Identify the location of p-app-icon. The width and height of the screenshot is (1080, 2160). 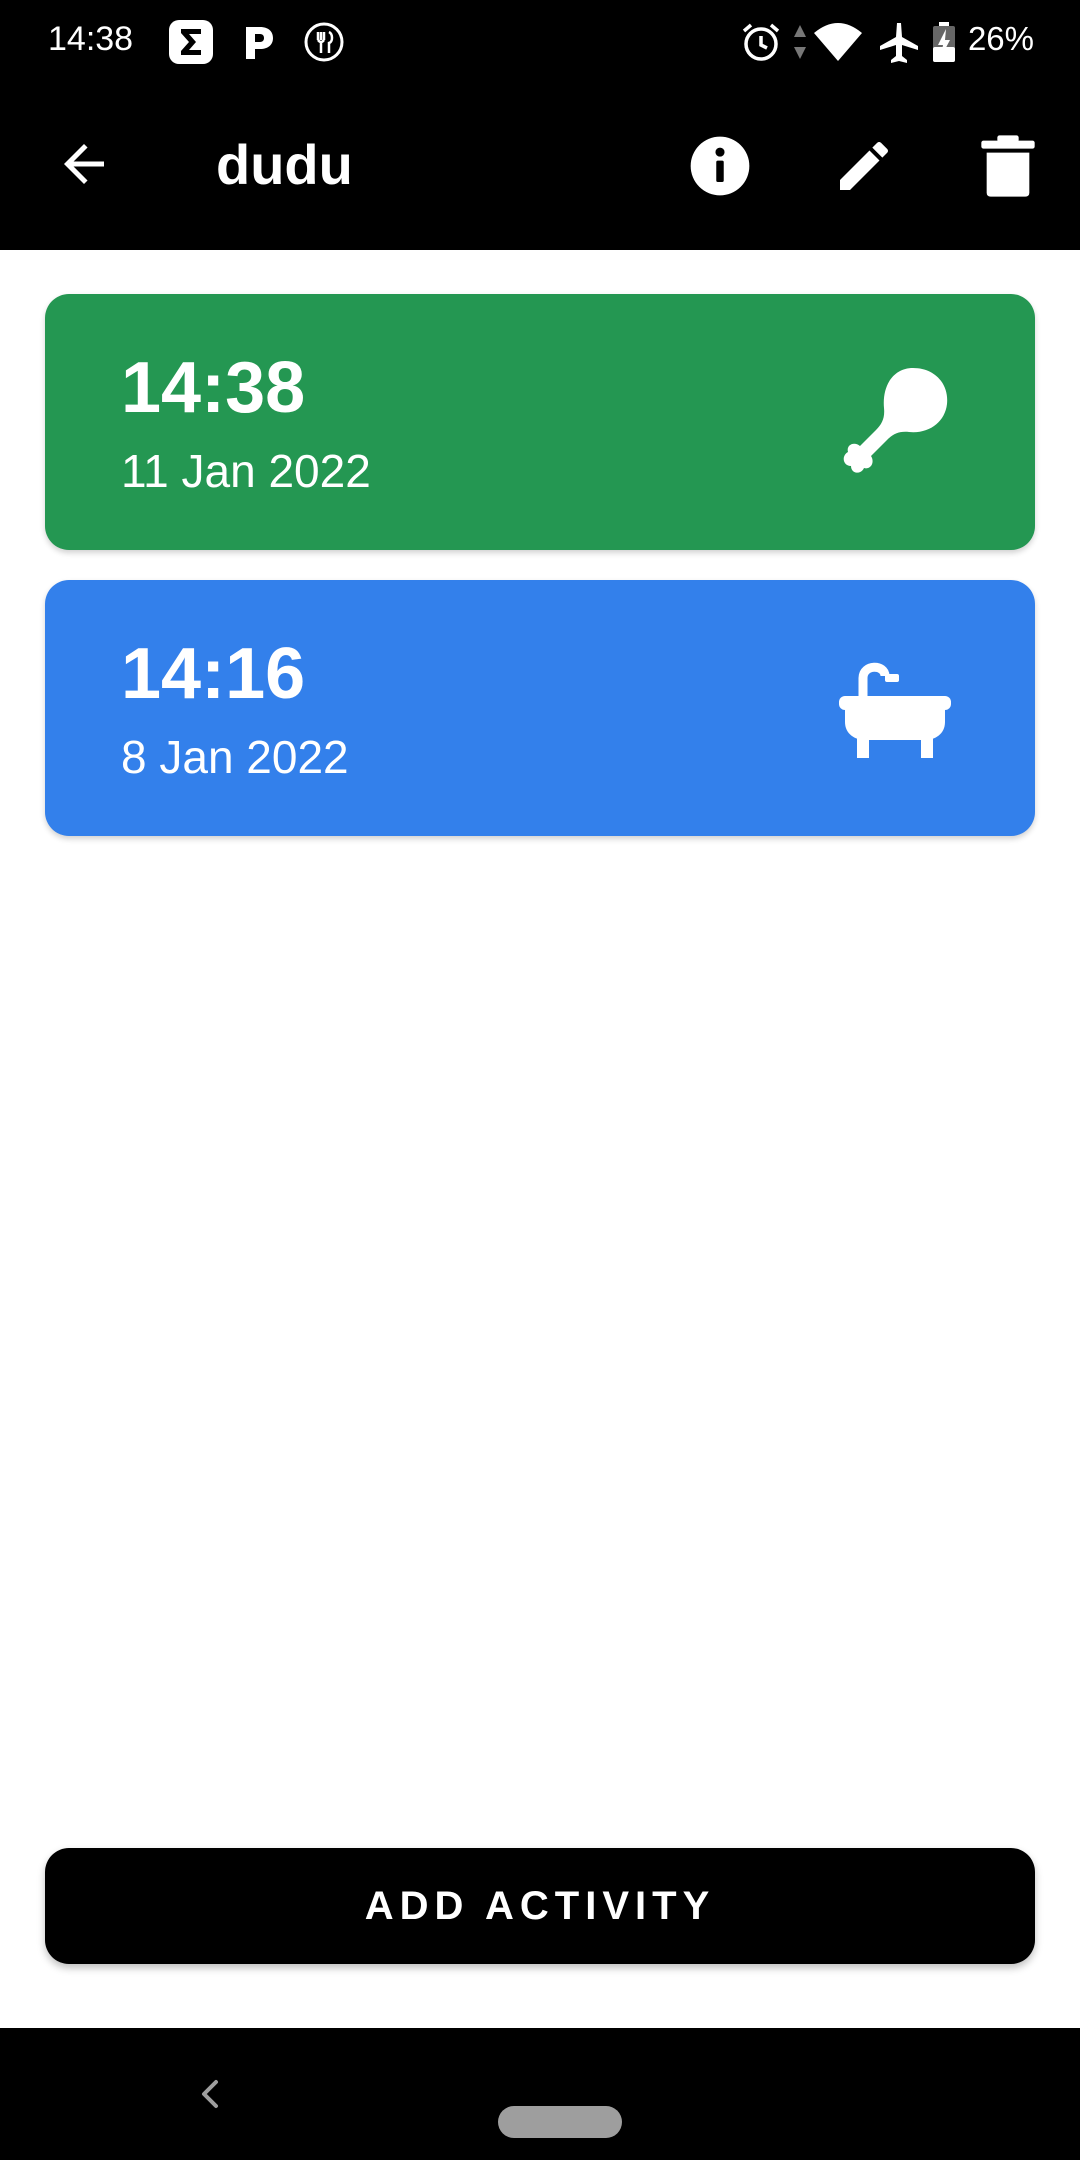
(258, 42).